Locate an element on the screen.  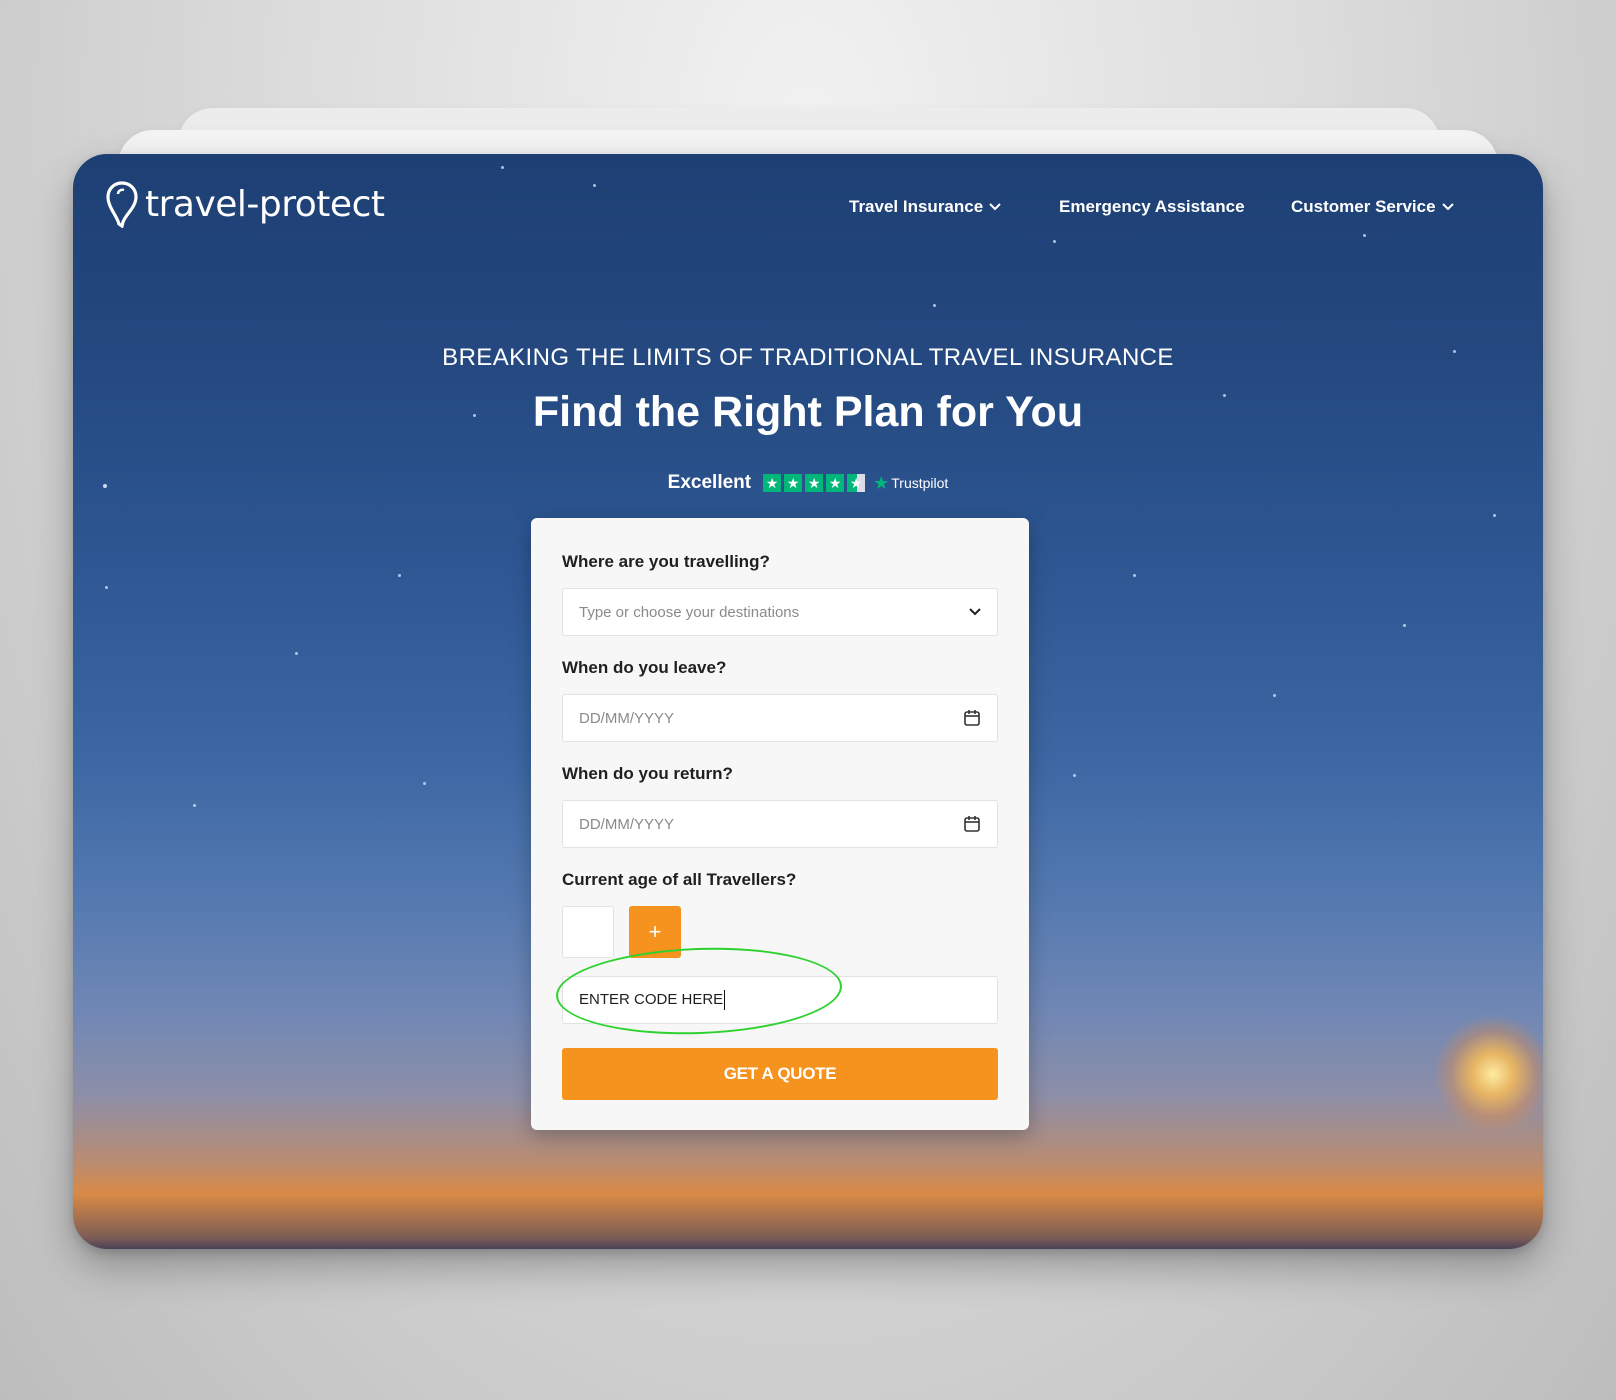
traveller-age-input is located at coordinates (588, 932).